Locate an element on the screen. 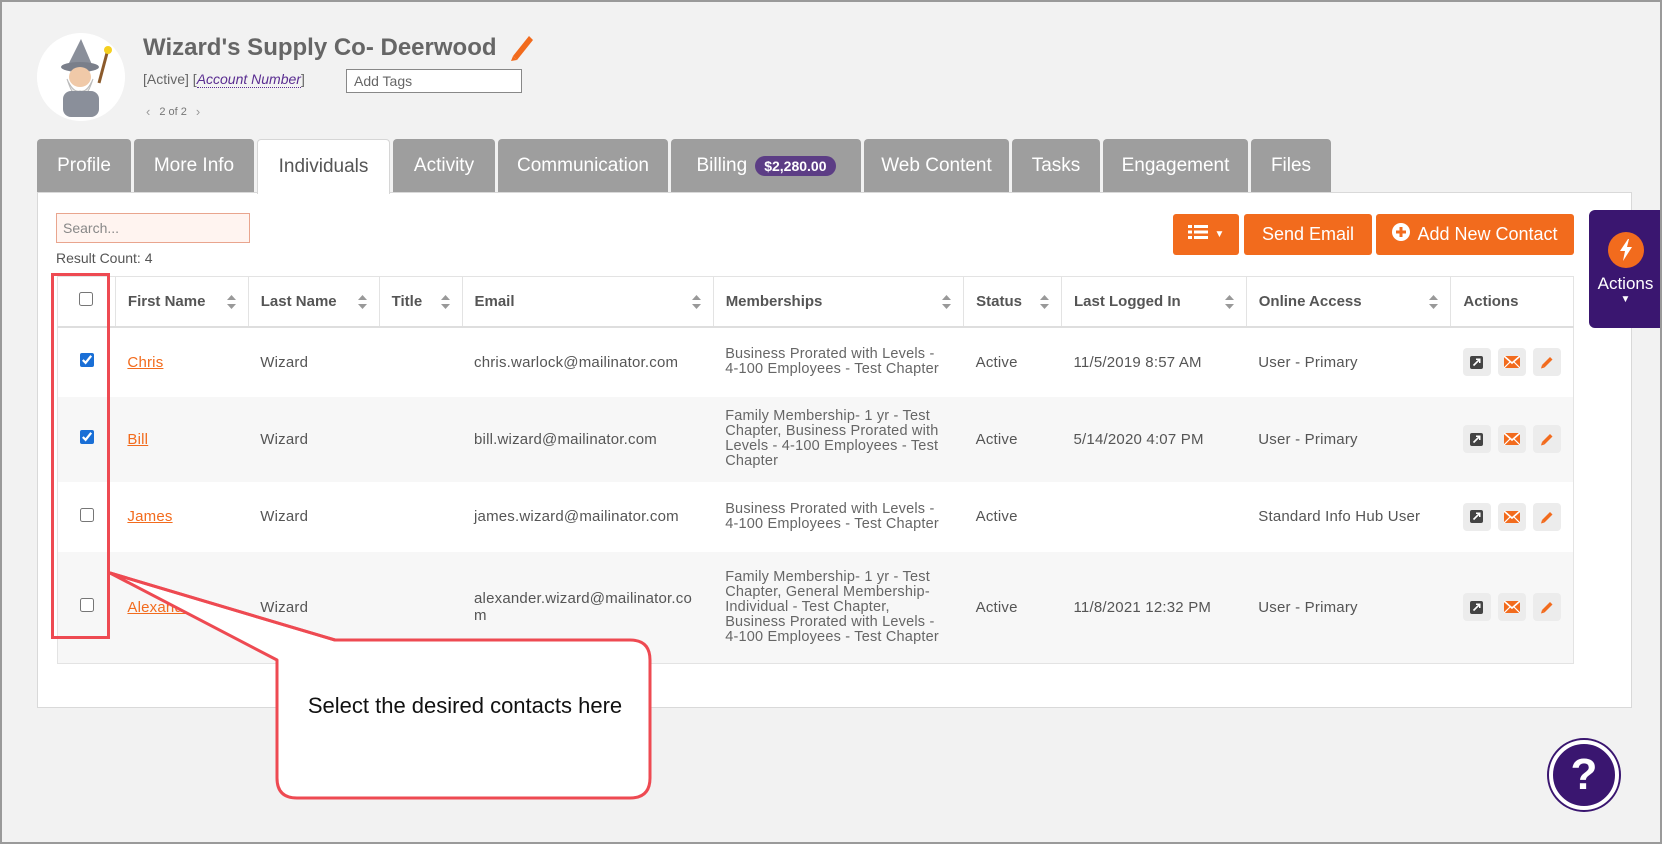 Image resolution: width=1662 pixels, height=844 pixels. tab-label: Files is located at coordinates (1291, 165).